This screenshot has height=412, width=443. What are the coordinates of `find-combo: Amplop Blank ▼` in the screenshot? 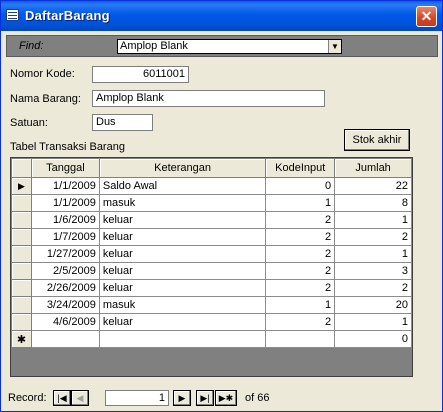 It's located at (229, 46).